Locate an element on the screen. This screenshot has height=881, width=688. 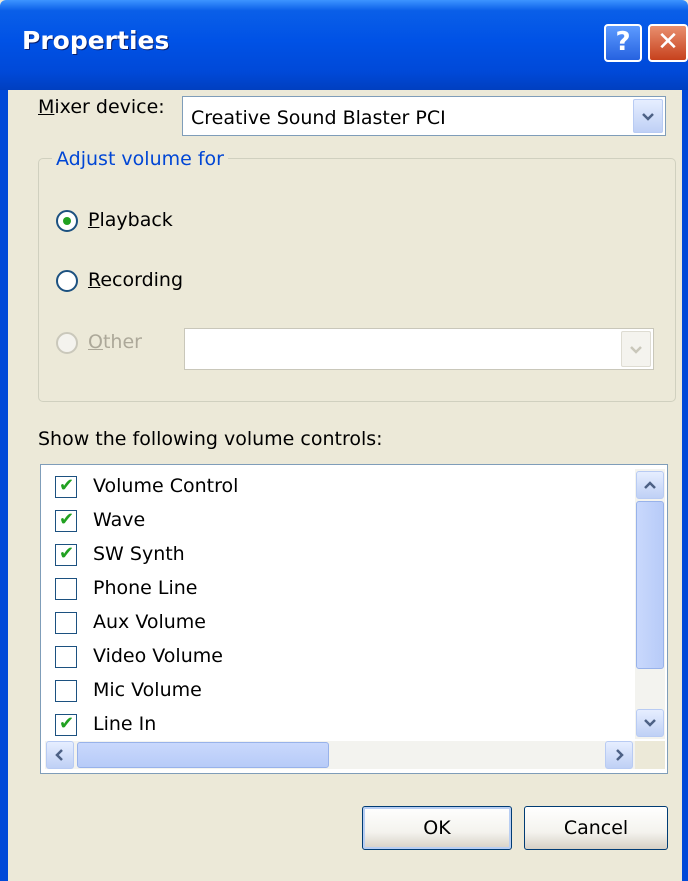
playback-radio-label: Playback is located at coordinates (130, 220).